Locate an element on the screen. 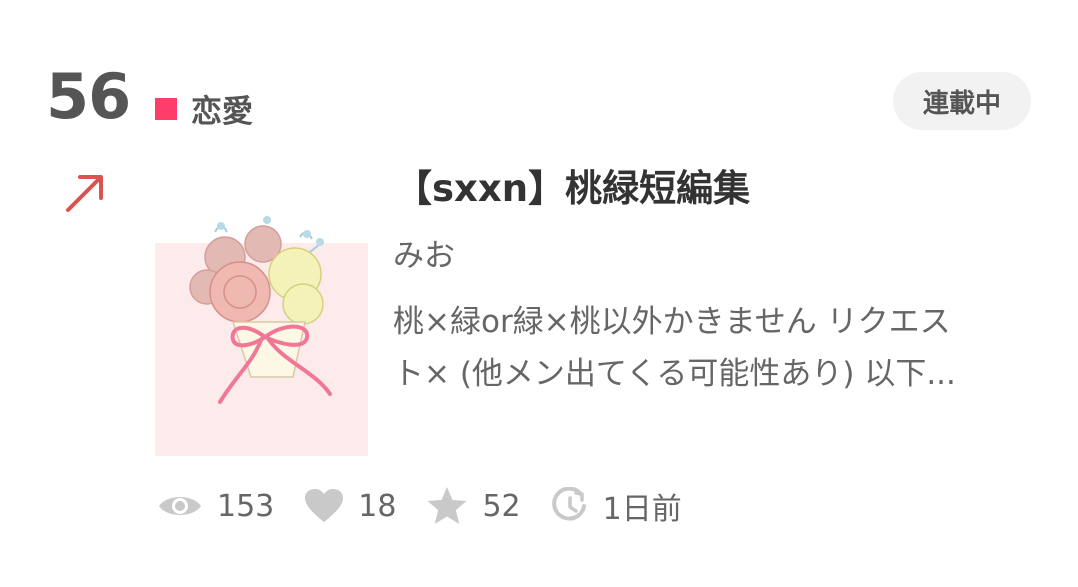  updated-stat: 1日前 is located at coordinates (616, 506).